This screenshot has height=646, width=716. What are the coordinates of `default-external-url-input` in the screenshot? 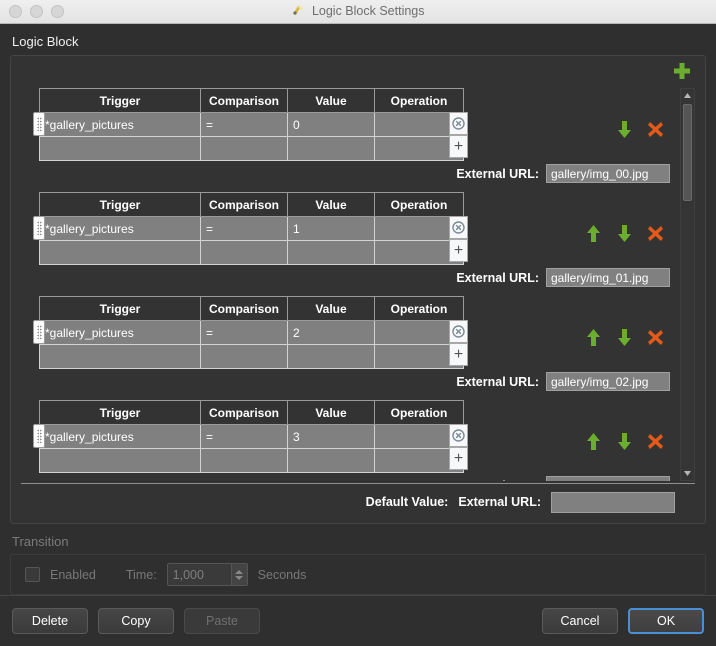 It's located at (613, 502).